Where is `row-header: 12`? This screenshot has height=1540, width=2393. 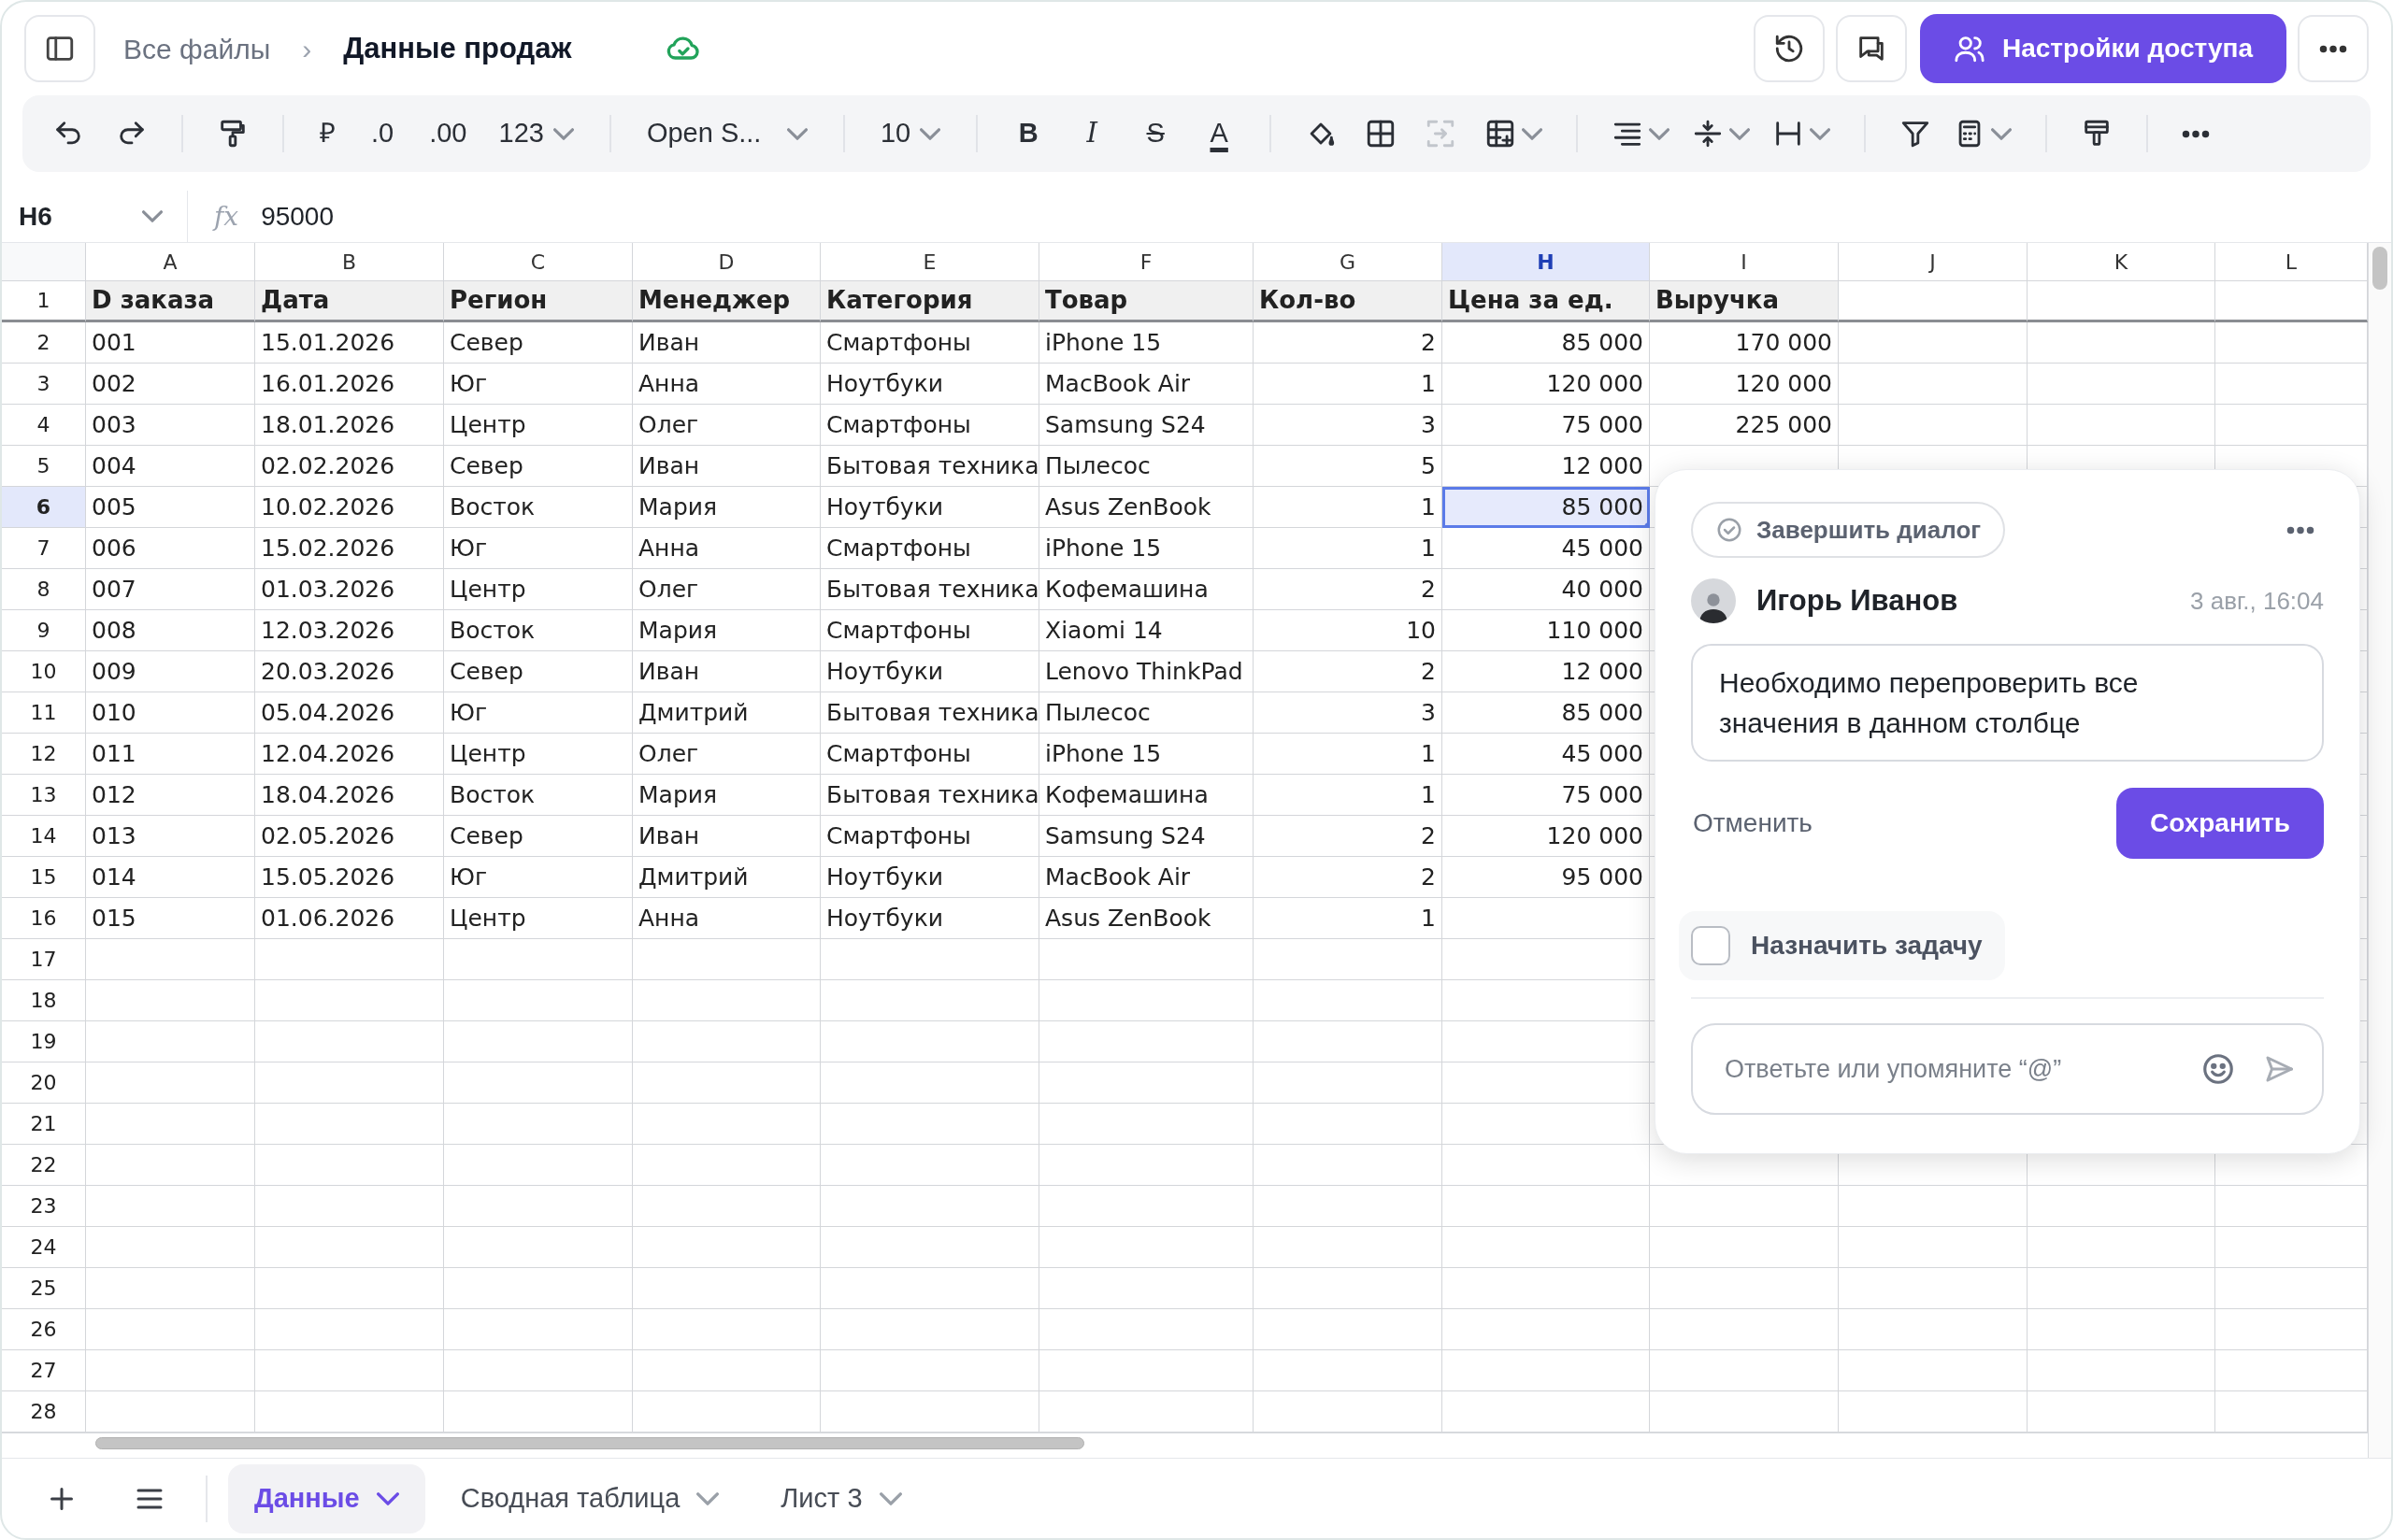
row-header: 12 is located at coordinates (44, 754).